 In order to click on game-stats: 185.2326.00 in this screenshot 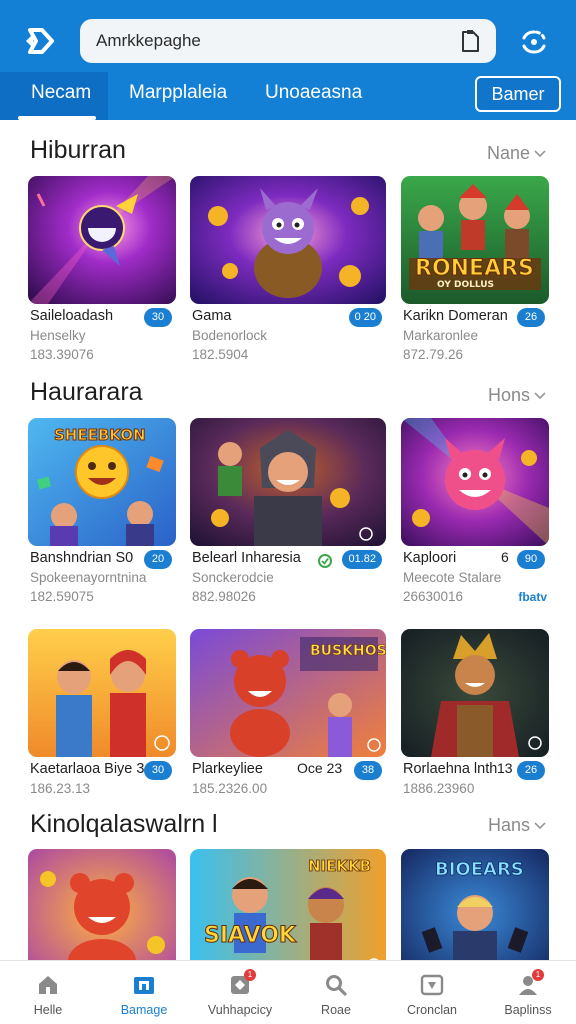, I will do `click(230, 788)`.